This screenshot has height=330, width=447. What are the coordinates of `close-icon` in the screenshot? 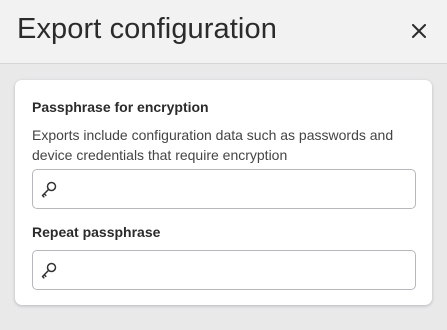 It's located at (419, 31).